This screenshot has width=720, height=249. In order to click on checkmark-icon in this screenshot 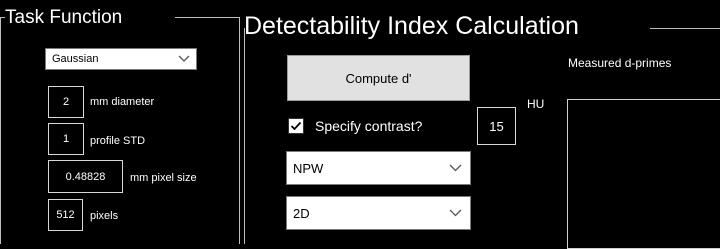, I will do `click(296, 126)`.